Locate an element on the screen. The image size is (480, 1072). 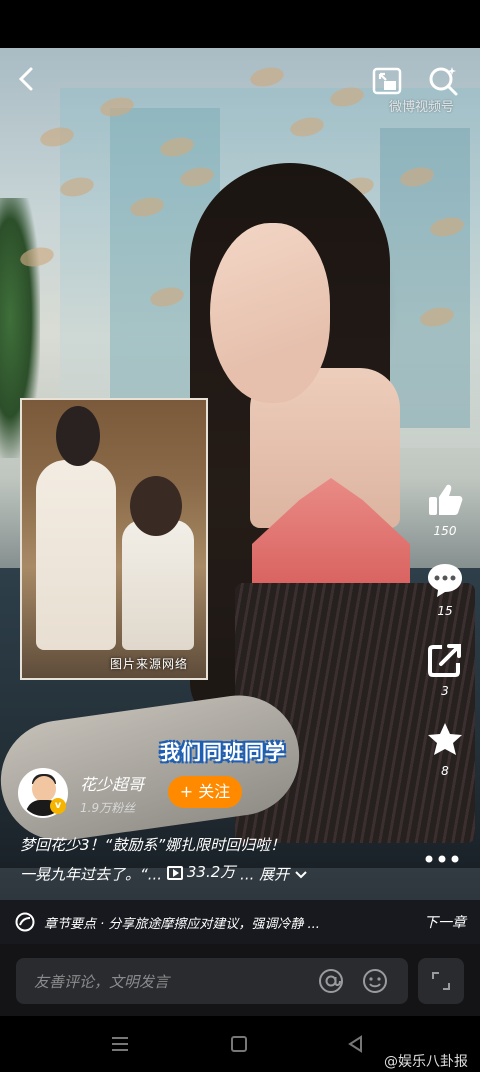
favorite-button: 8 is located at coordinates (445, 749).